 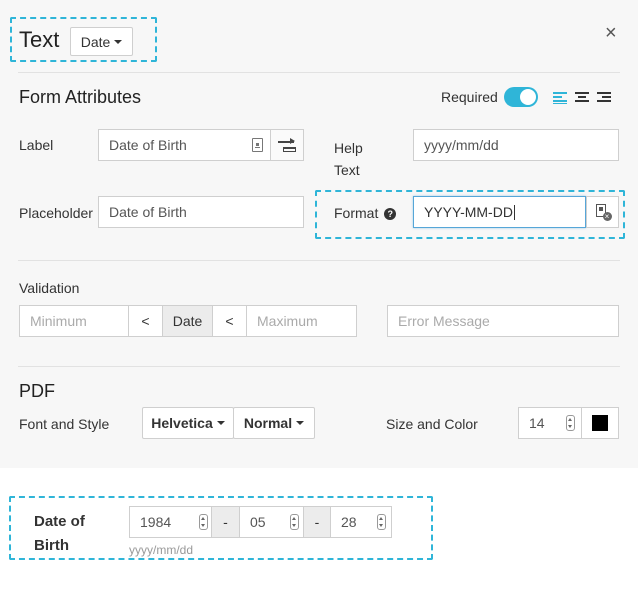 I want to click on placeholder-value: Date of Birth, so click(x=148, y=212).